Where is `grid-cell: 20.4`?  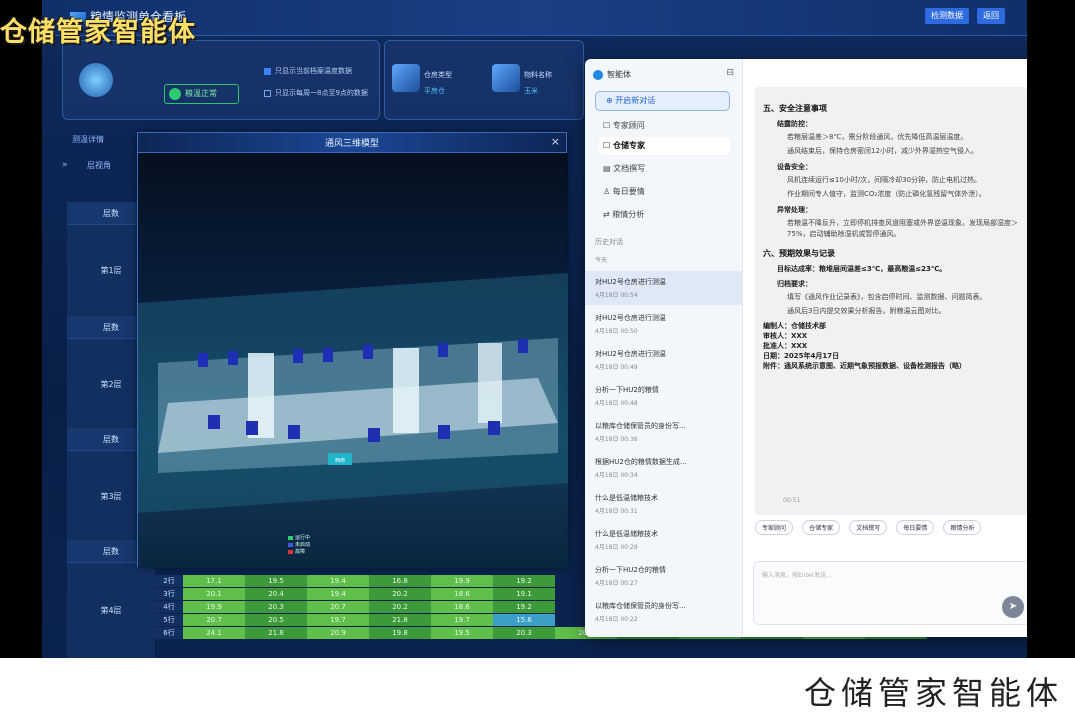
grid-cell: 20.4 is located at coordinates (276, 594).